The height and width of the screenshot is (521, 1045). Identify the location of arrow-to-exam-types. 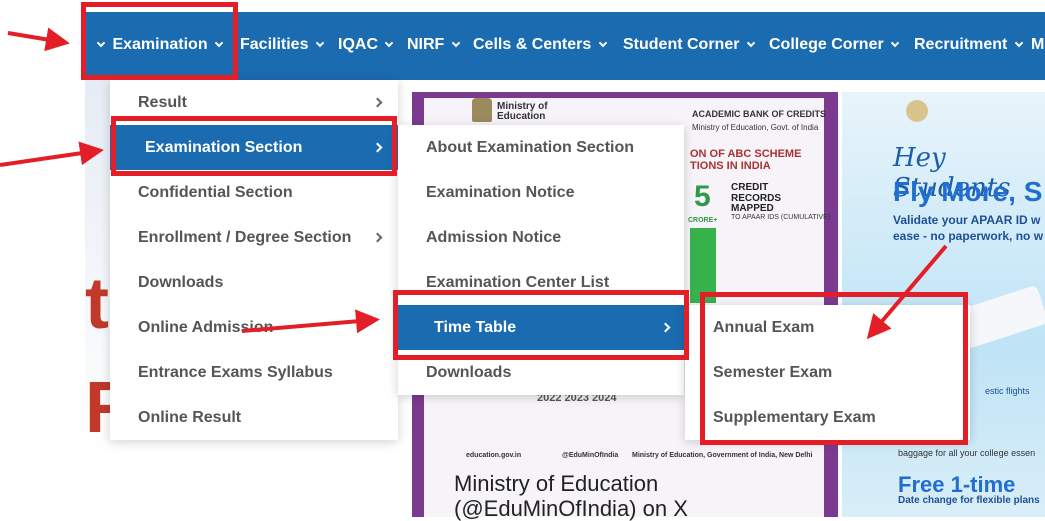
(907, 292).